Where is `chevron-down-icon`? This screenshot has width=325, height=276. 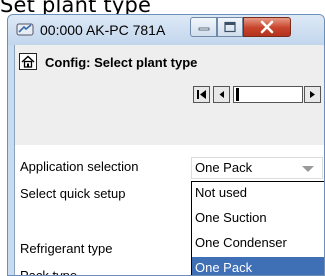 chevron-down-icon is located at coordinates (308, 169).